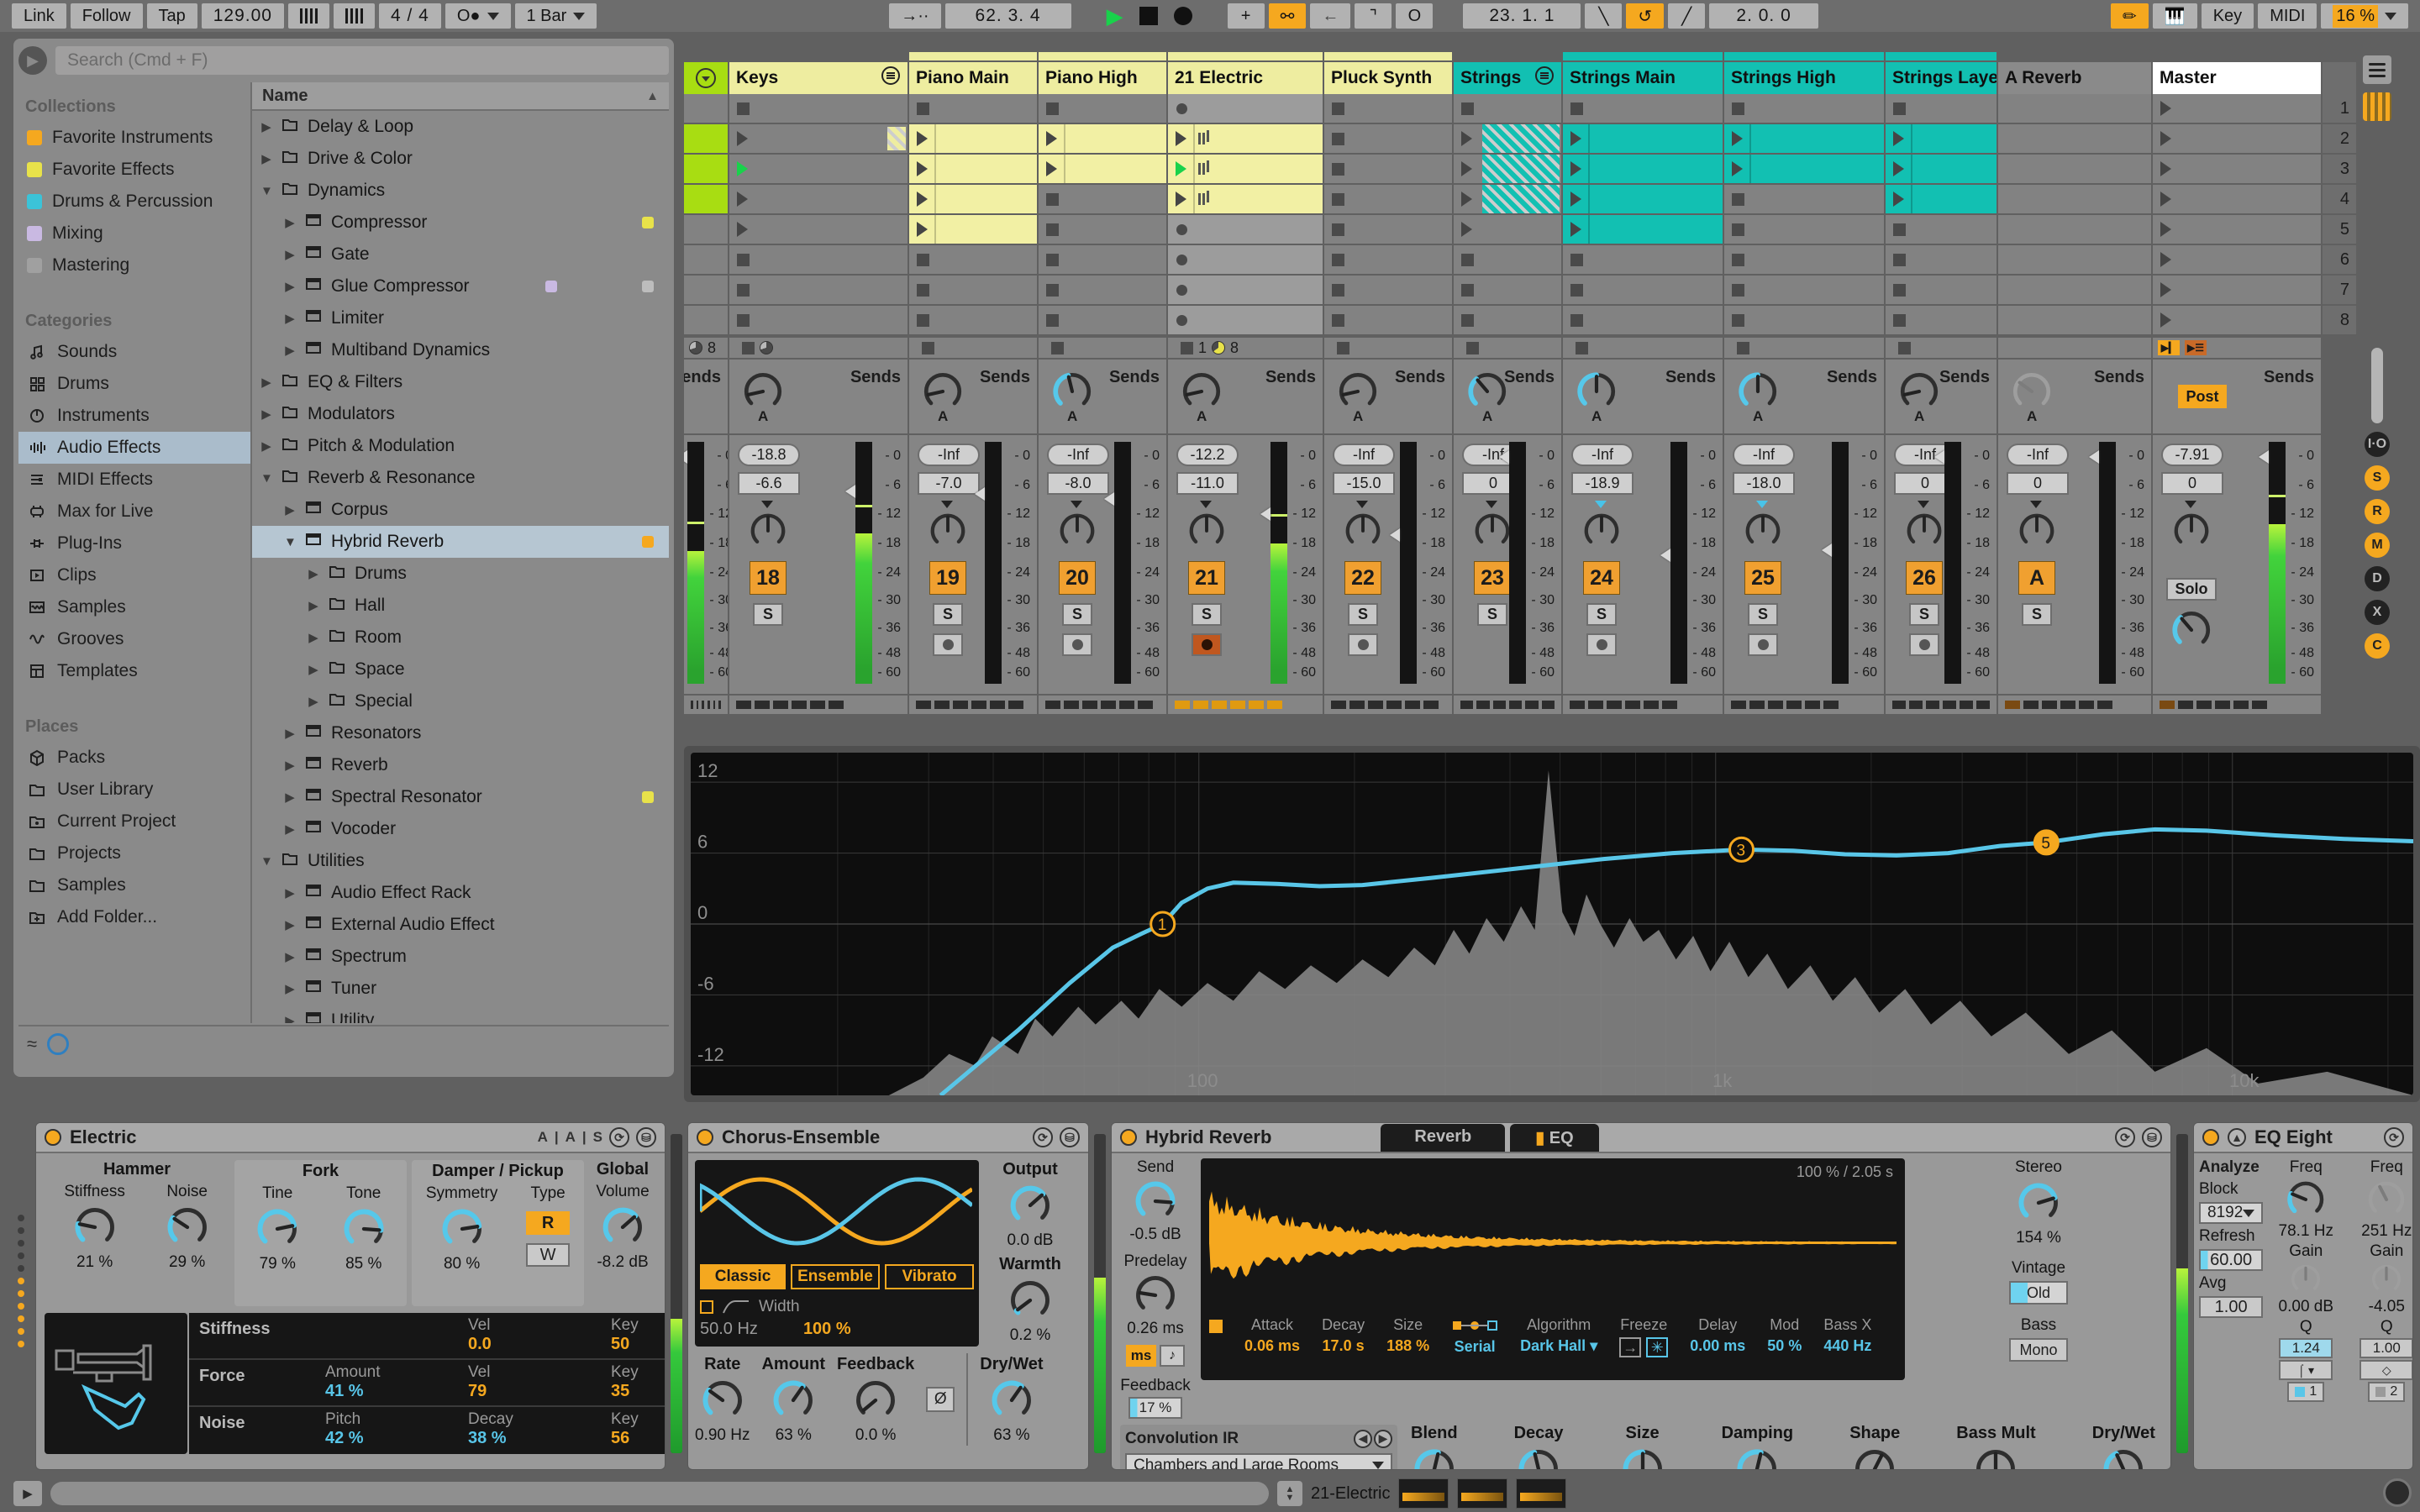  I want to click on draw-mode-icon: ✏, so click(2130, 16).